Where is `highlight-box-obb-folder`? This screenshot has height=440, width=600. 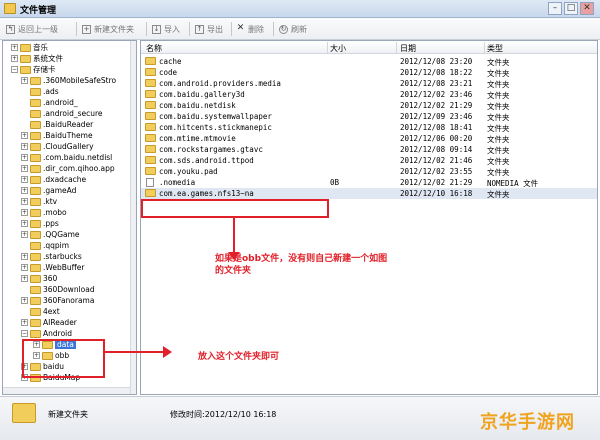
highlight-box-obb-folder is located at coordinates (235, 208).